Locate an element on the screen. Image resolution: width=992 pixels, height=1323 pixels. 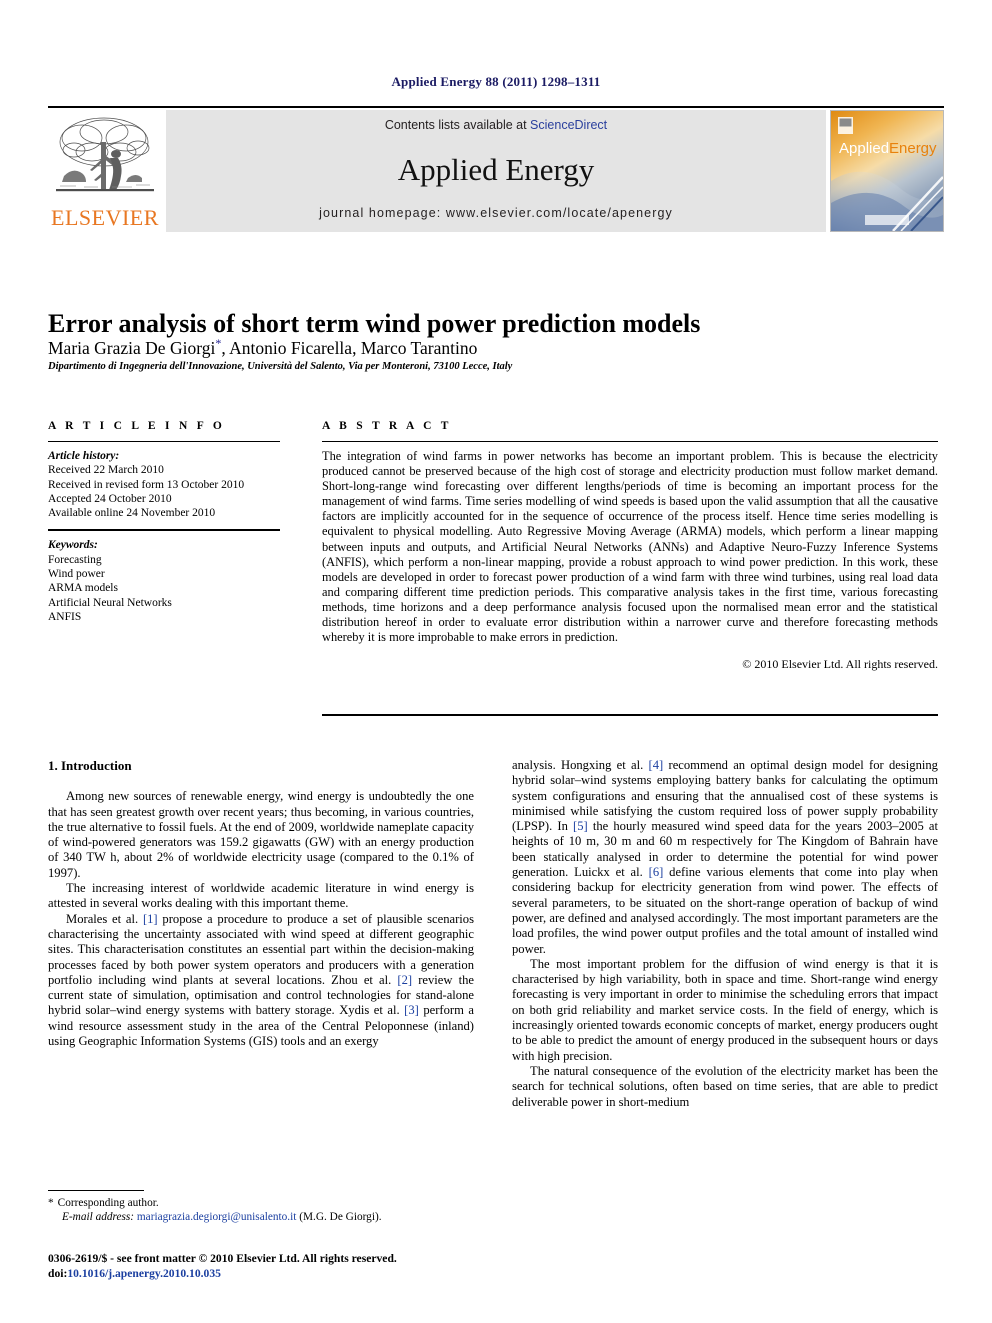
citation-ref-2: [2] is located at coordinates (404, 980).